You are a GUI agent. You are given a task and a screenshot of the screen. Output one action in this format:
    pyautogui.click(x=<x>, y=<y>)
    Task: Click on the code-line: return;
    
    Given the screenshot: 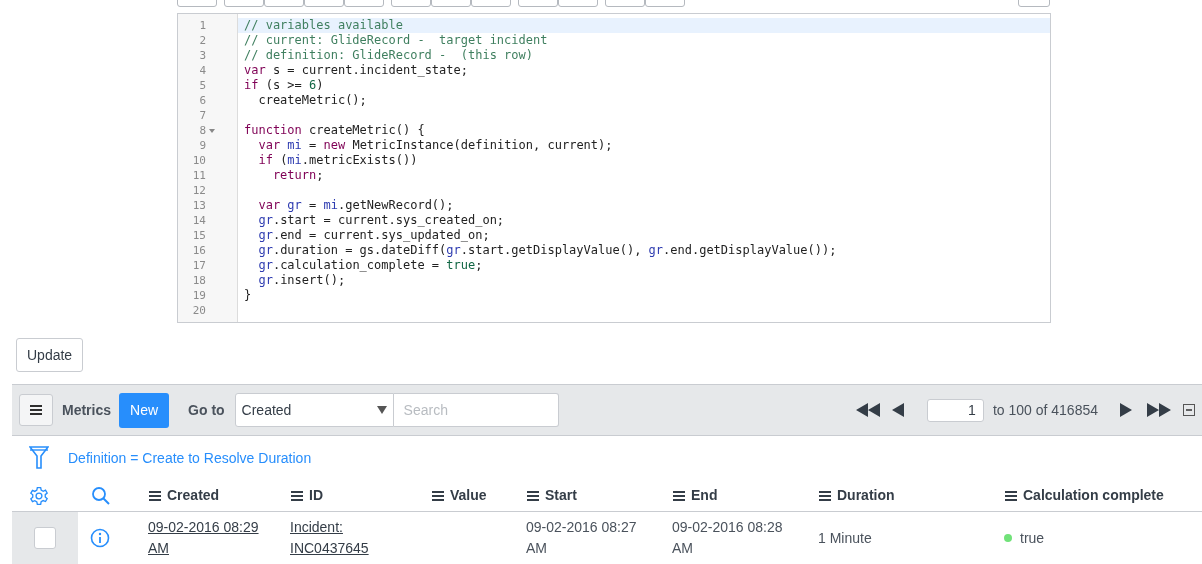 What is the action you would take?
    pyautogui.click(x=298, y=175)
    